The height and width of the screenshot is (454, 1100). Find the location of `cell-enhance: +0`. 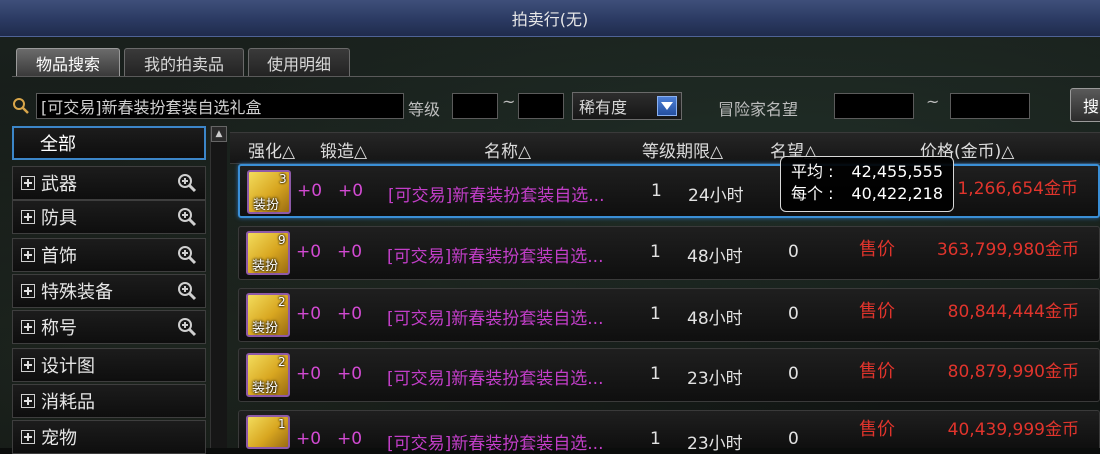

cell-enhance: +0 is located at coordinates (309, 314).